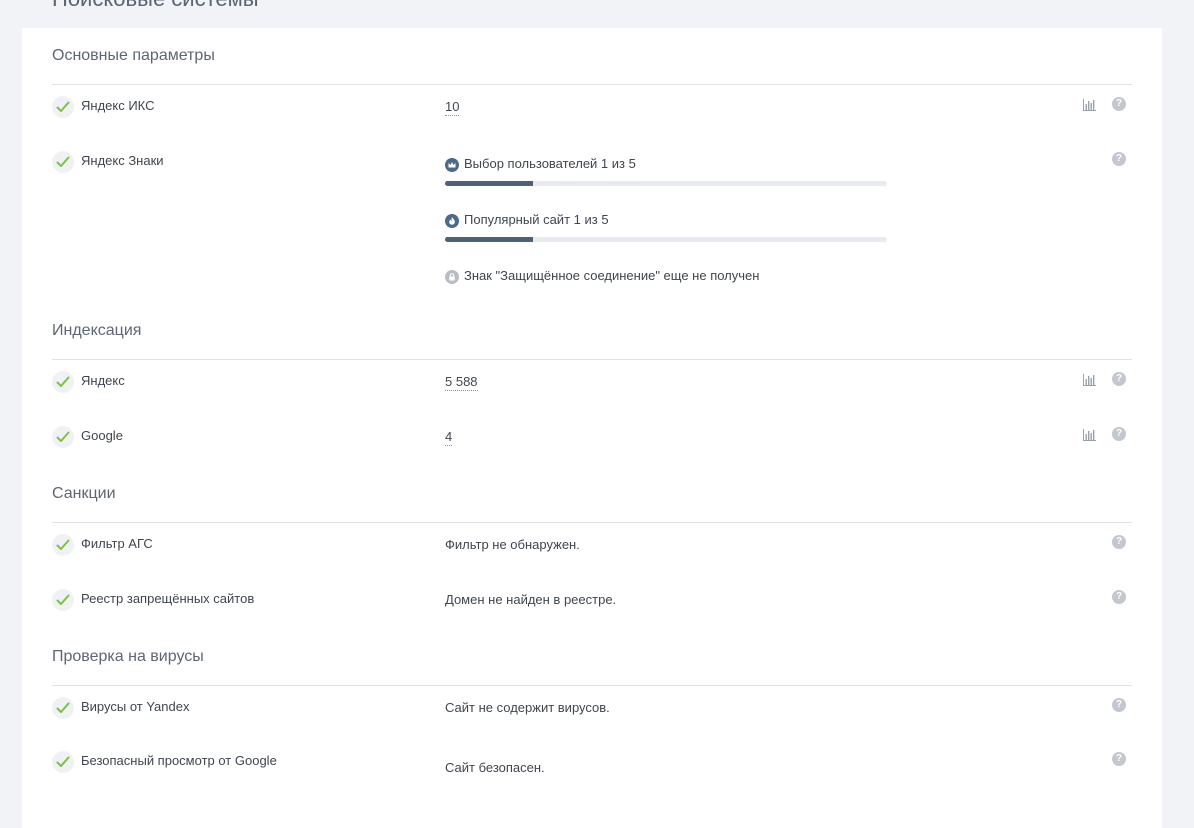  I want to click on row-label: Google, so click(102, 435).